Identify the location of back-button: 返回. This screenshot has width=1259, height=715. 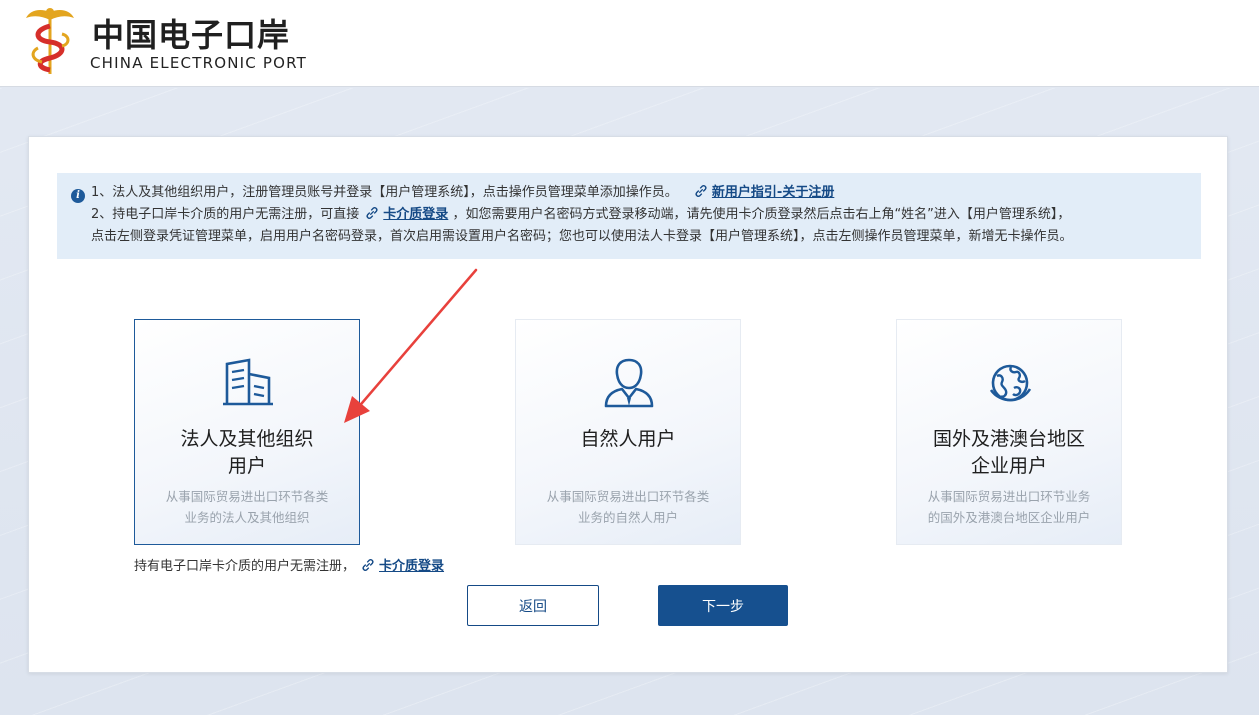
(533, 605).